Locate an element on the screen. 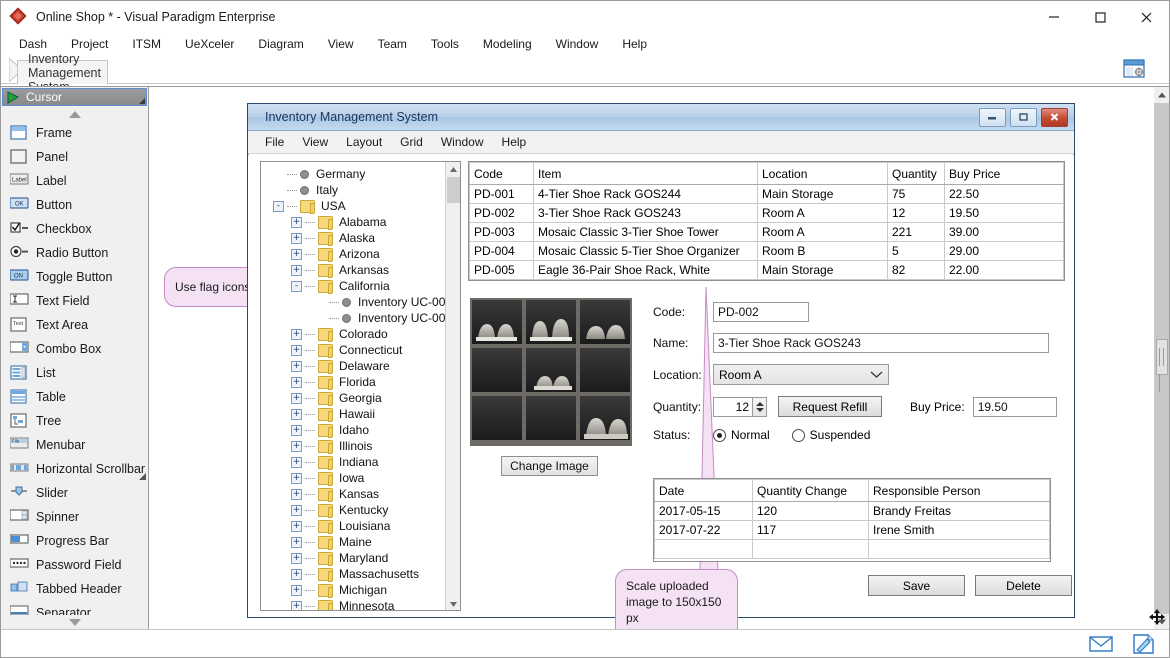  history-table-empty-cell is located at coordinates (959, 549).